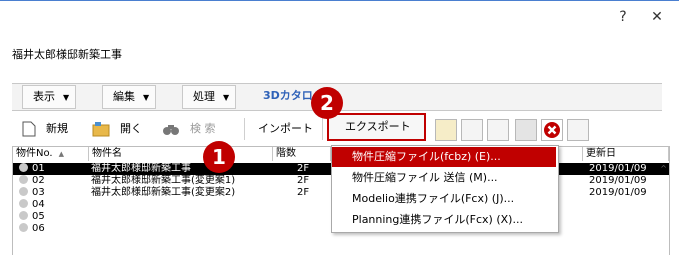  Describe the element at coordinates (552, 130) in the screenshot. I see `delete-icon` at that location.